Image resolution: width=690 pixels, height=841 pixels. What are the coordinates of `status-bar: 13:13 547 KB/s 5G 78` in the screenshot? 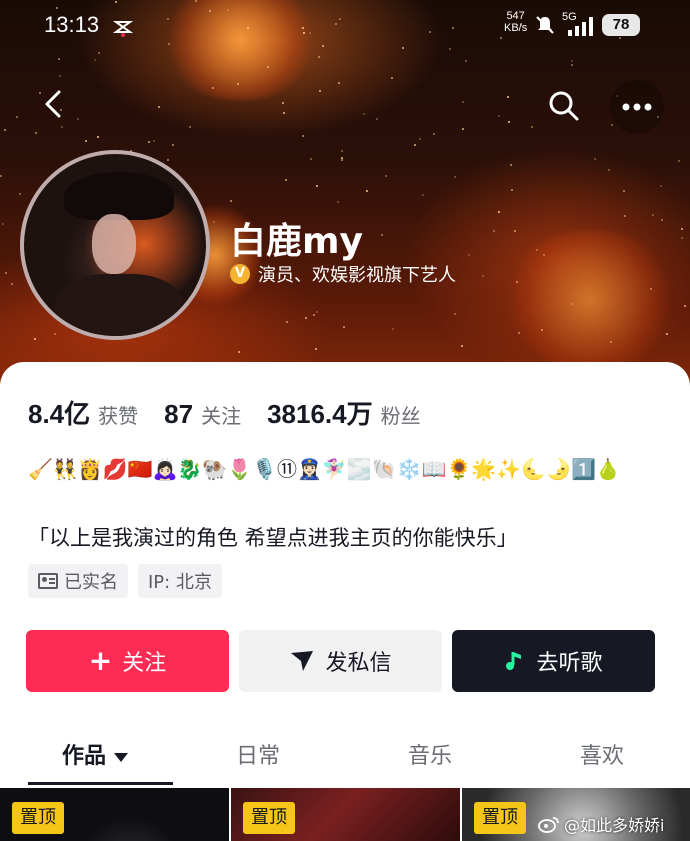 It's located at (345, 25).